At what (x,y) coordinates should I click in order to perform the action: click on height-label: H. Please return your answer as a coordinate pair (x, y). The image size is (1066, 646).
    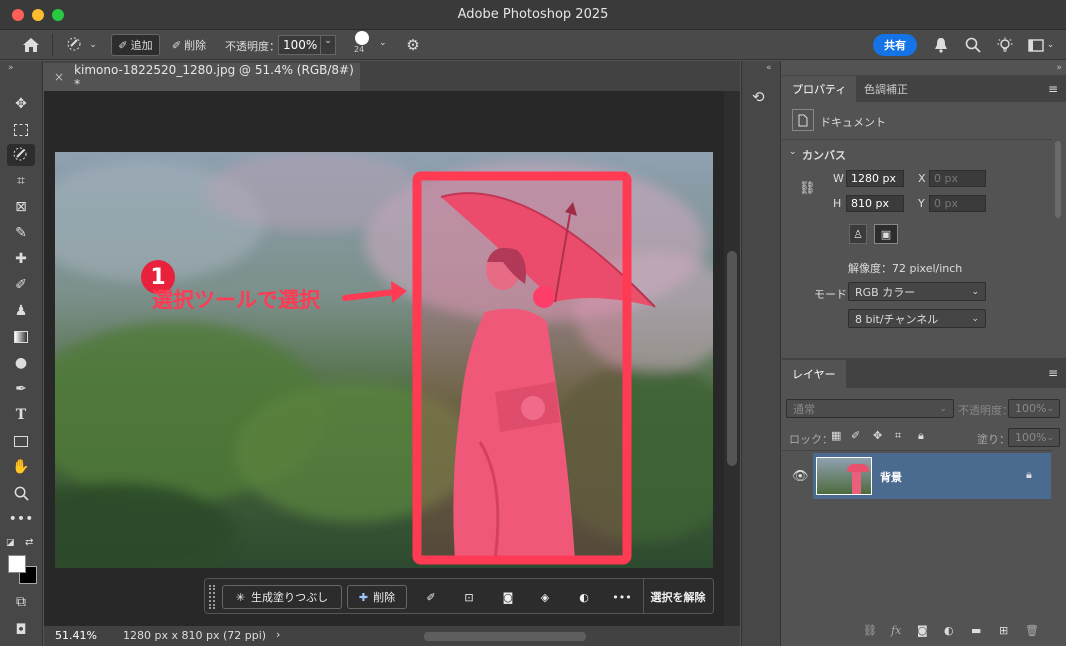
    Looking at the image, I should click on (837, 203).